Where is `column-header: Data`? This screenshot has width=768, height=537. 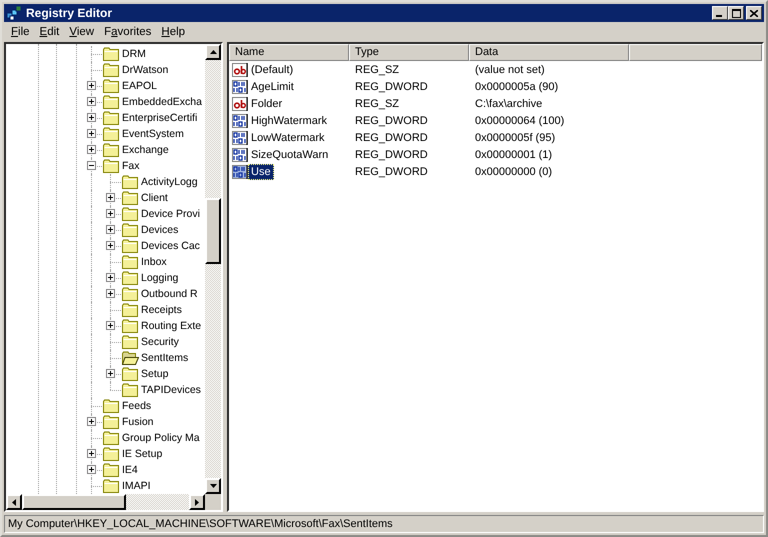
column-header: Data is located at coordinates (549, 52).